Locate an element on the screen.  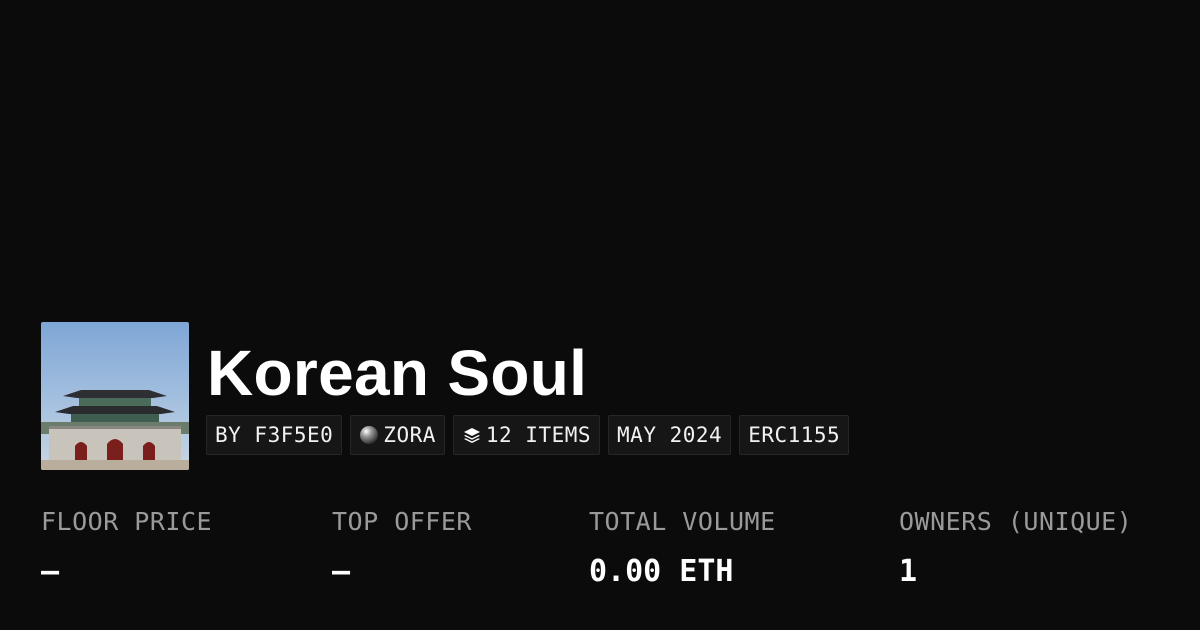
zora-orb-icon is located at coordinates (369, 435).